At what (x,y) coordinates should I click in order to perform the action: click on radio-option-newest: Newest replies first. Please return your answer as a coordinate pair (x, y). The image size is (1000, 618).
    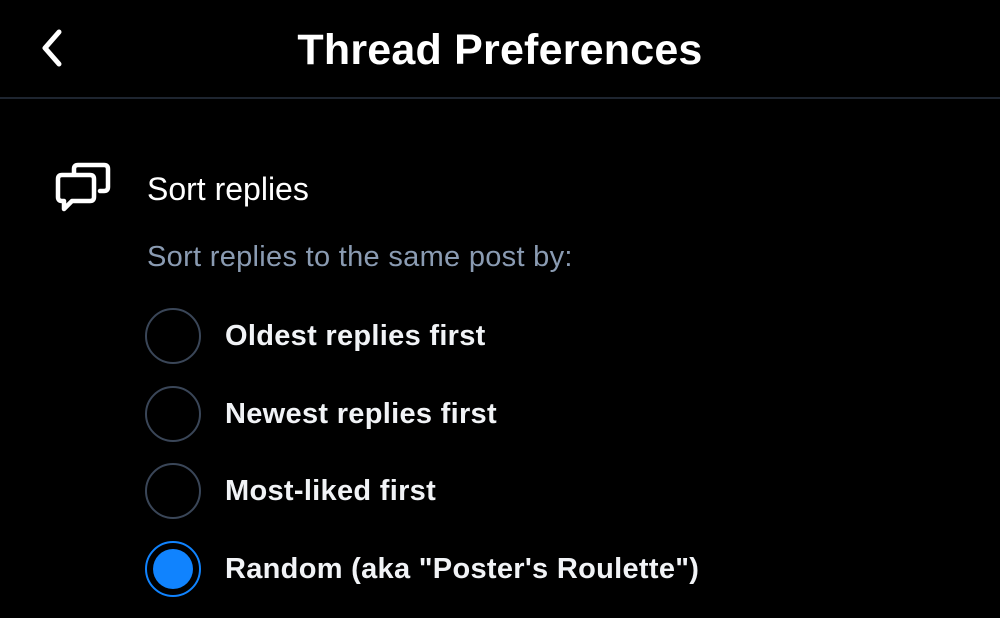
    Looking at the image, I should click on (321, 414).